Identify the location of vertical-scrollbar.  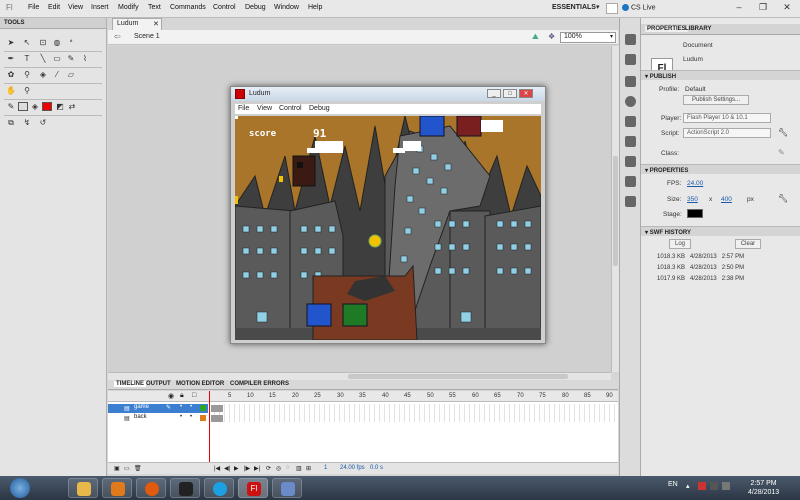
(615, 209).